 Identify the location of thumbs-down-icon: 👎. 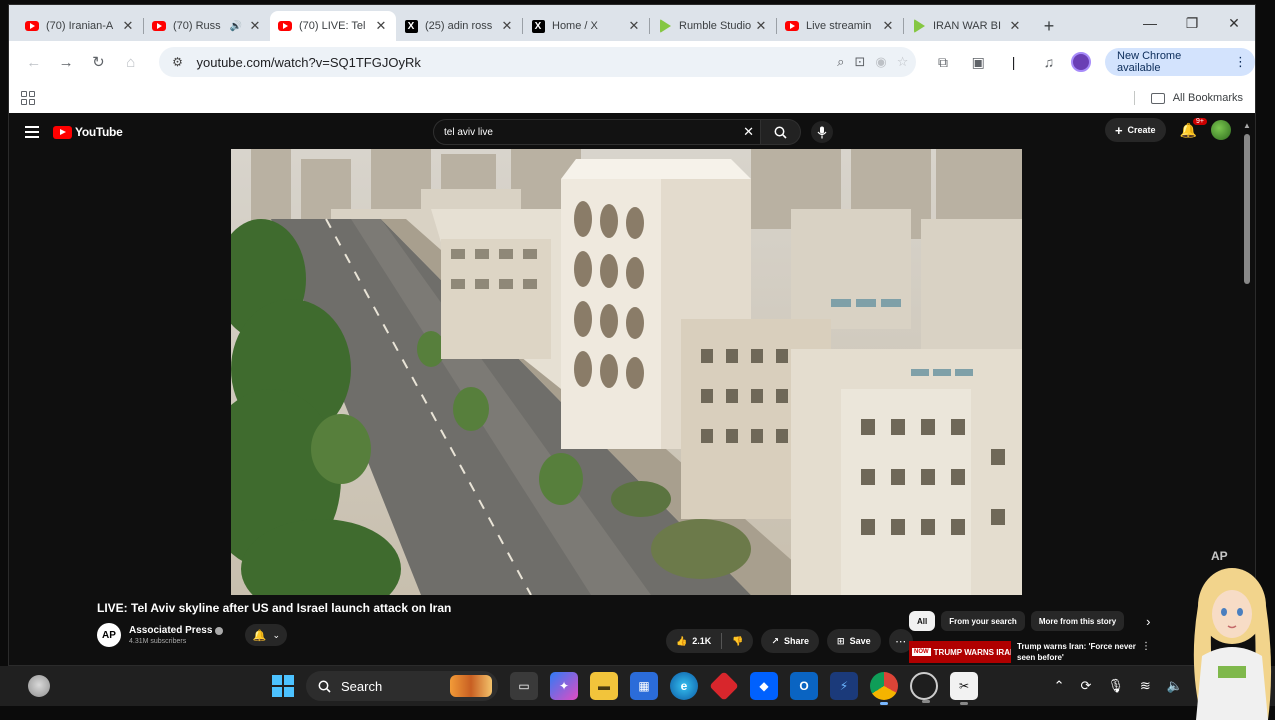
(738, 640).